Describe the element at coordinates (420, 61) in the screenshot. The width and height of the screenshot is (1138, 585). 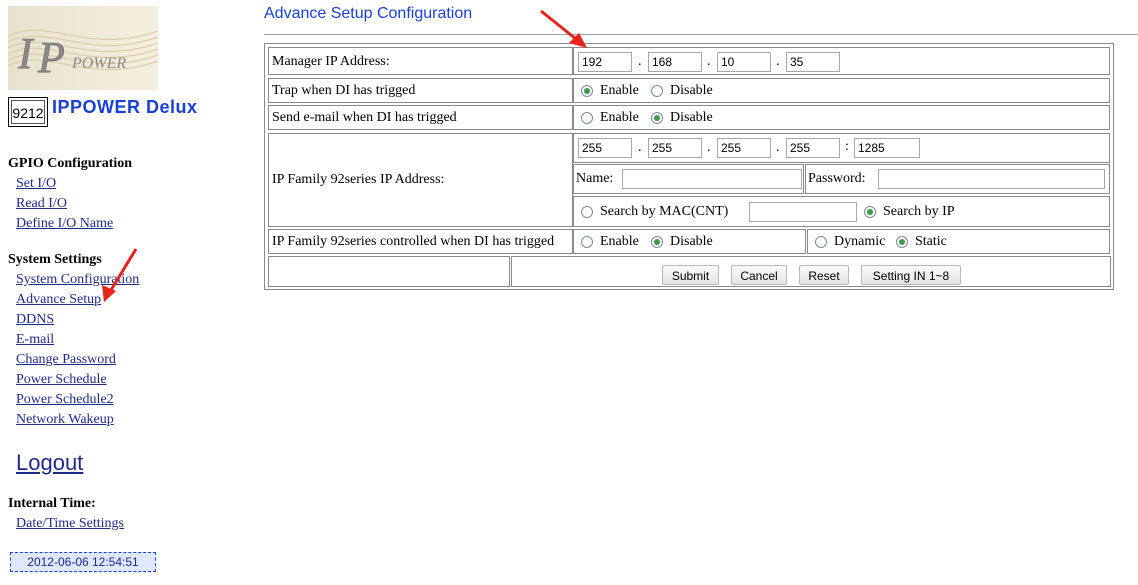
I see `manager-ip-label-cell: Manager IP Address:` at that location.